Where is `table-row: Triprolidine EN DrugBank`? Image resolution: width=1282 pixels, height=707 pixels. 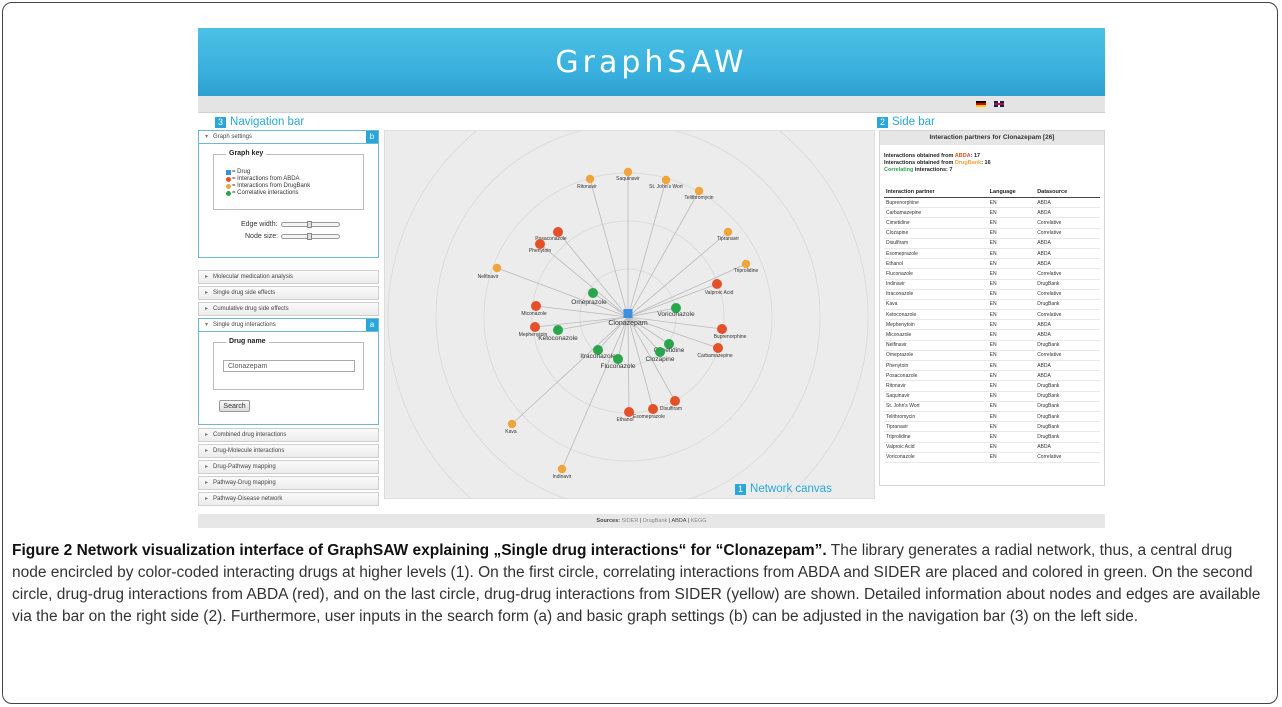
table-row: Triprolidine EN DrugBank is located at coordinates (992, 437).